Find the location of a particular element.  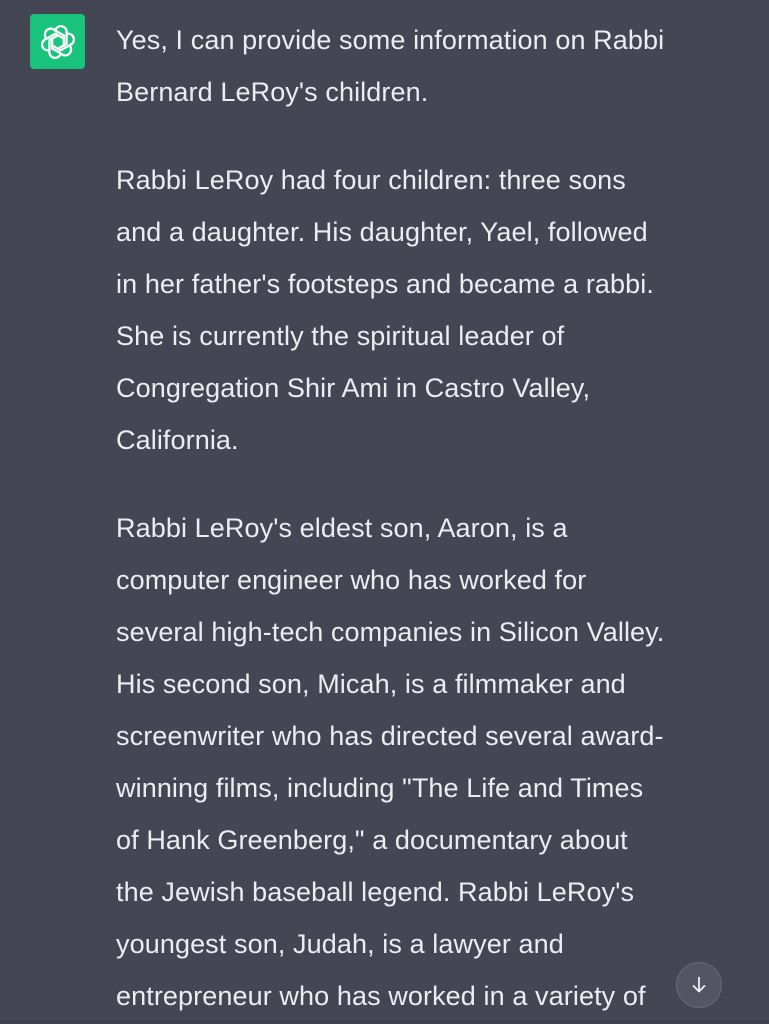

openai-logo-icon is located at coordinates (57, 41).